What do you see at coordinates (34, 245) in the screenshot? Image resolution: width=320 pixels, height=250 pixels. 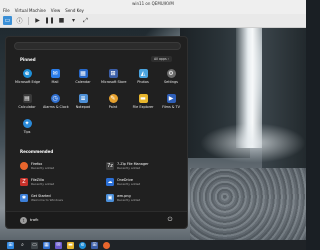 I see `task-view-icon: ▭` at bounding box center [34, 245].